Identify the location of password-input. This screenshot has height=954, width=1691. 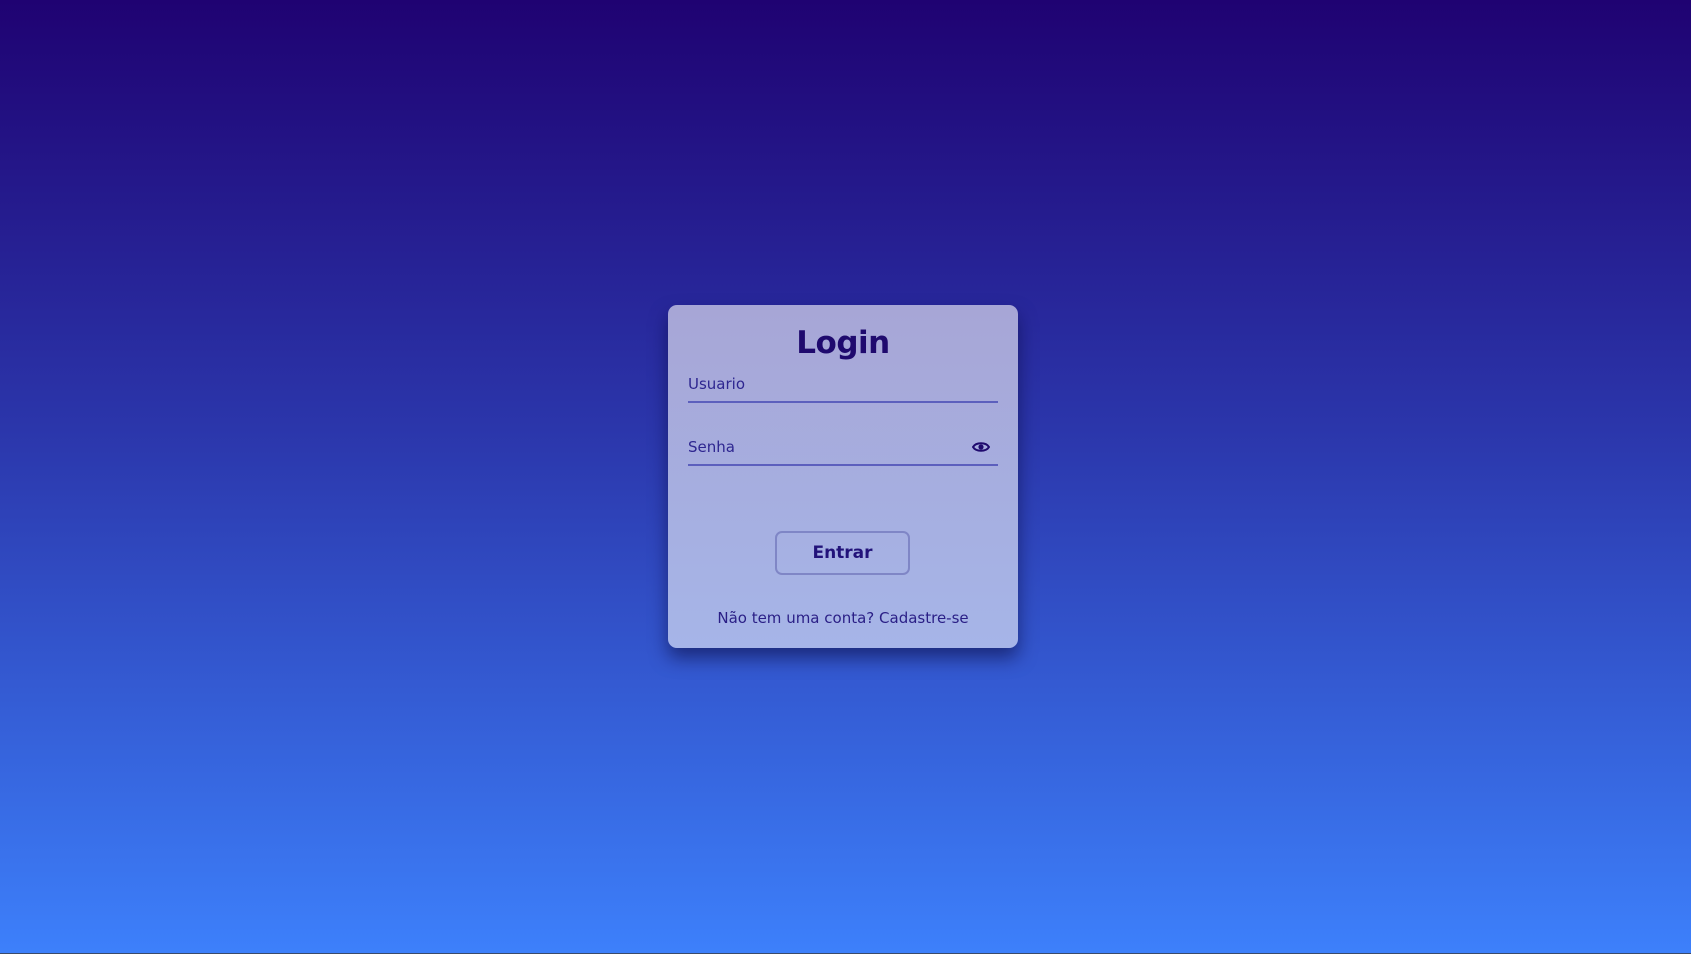
(843, 447).